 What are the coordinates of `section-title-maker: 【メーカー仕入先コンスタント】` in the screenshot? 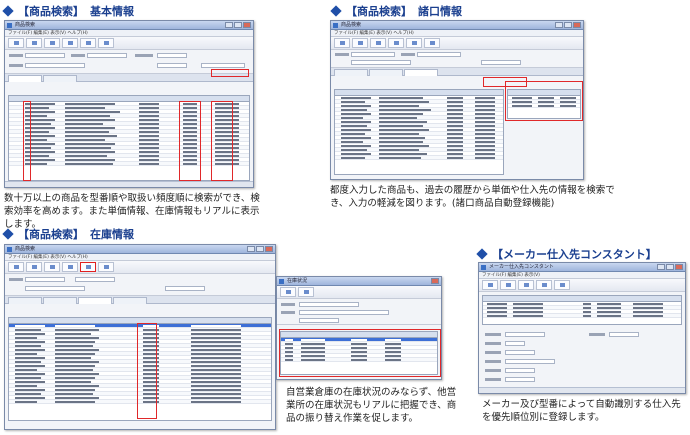 It's located at (566, 254).